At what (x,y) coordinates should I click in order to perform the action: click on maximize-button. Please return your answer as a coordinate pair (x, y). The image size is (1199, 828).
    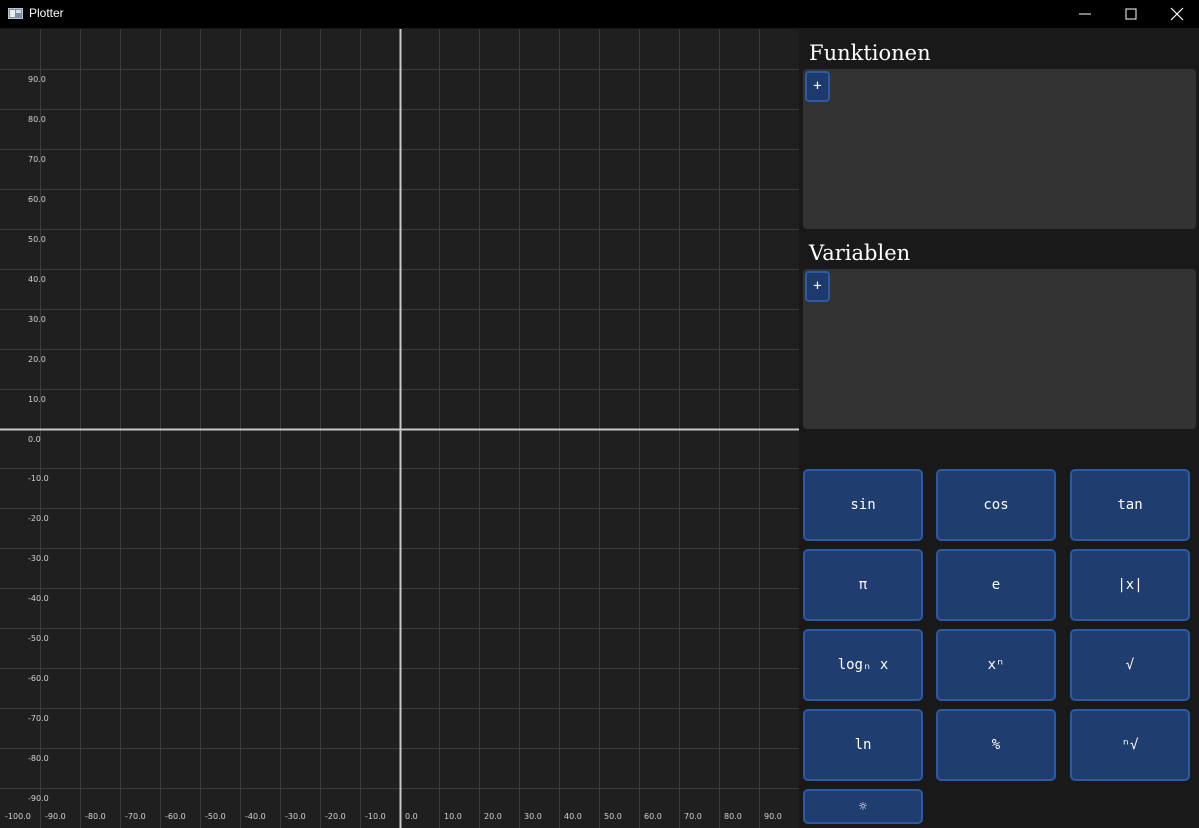
    Looking at the image, I should click on (1131, 14).